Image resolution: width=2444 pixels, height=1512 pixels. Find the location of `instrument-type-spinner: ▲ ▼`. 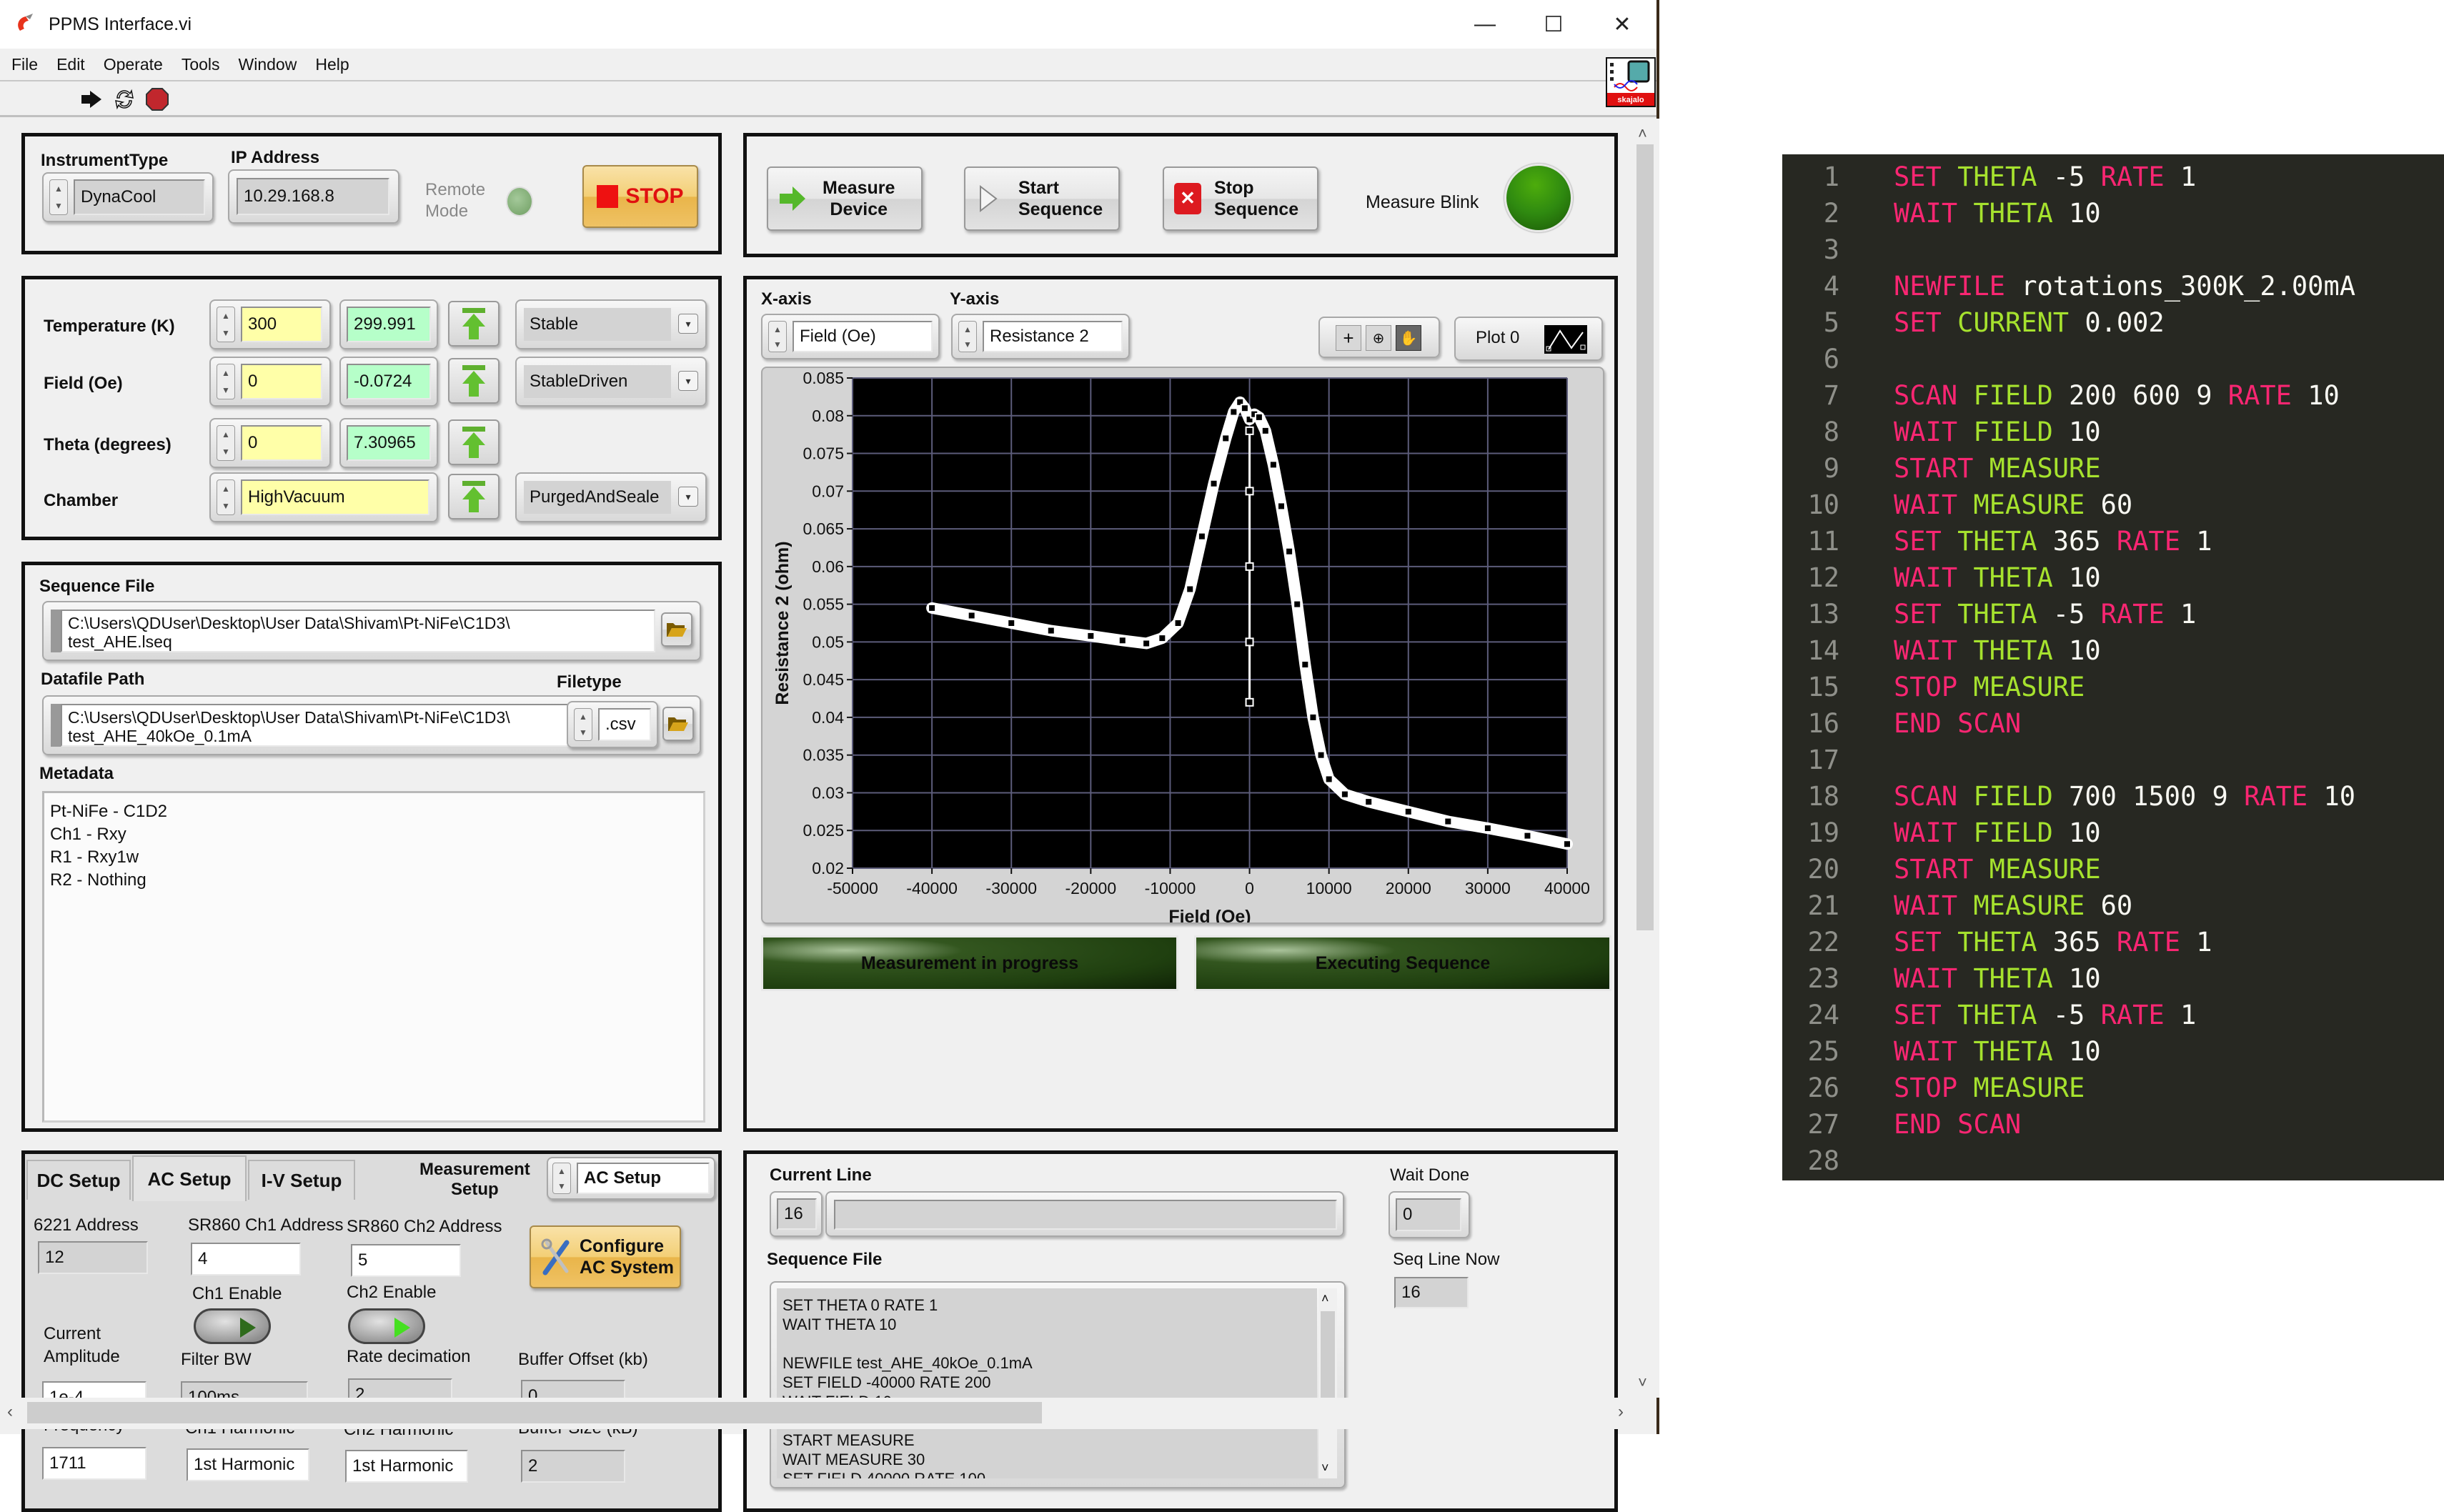

instrument-type-spinner: ▲ ▼ is located at coordinates (58, 197).